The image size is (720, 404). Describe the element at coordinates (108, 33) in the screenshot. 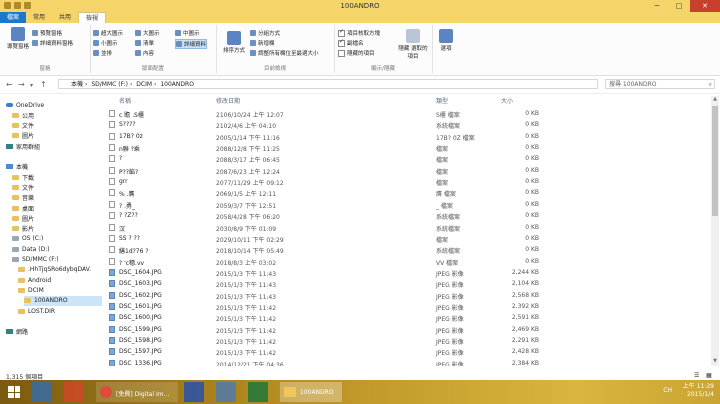

I see `layout-extra-large: 超大圖示` at that location.